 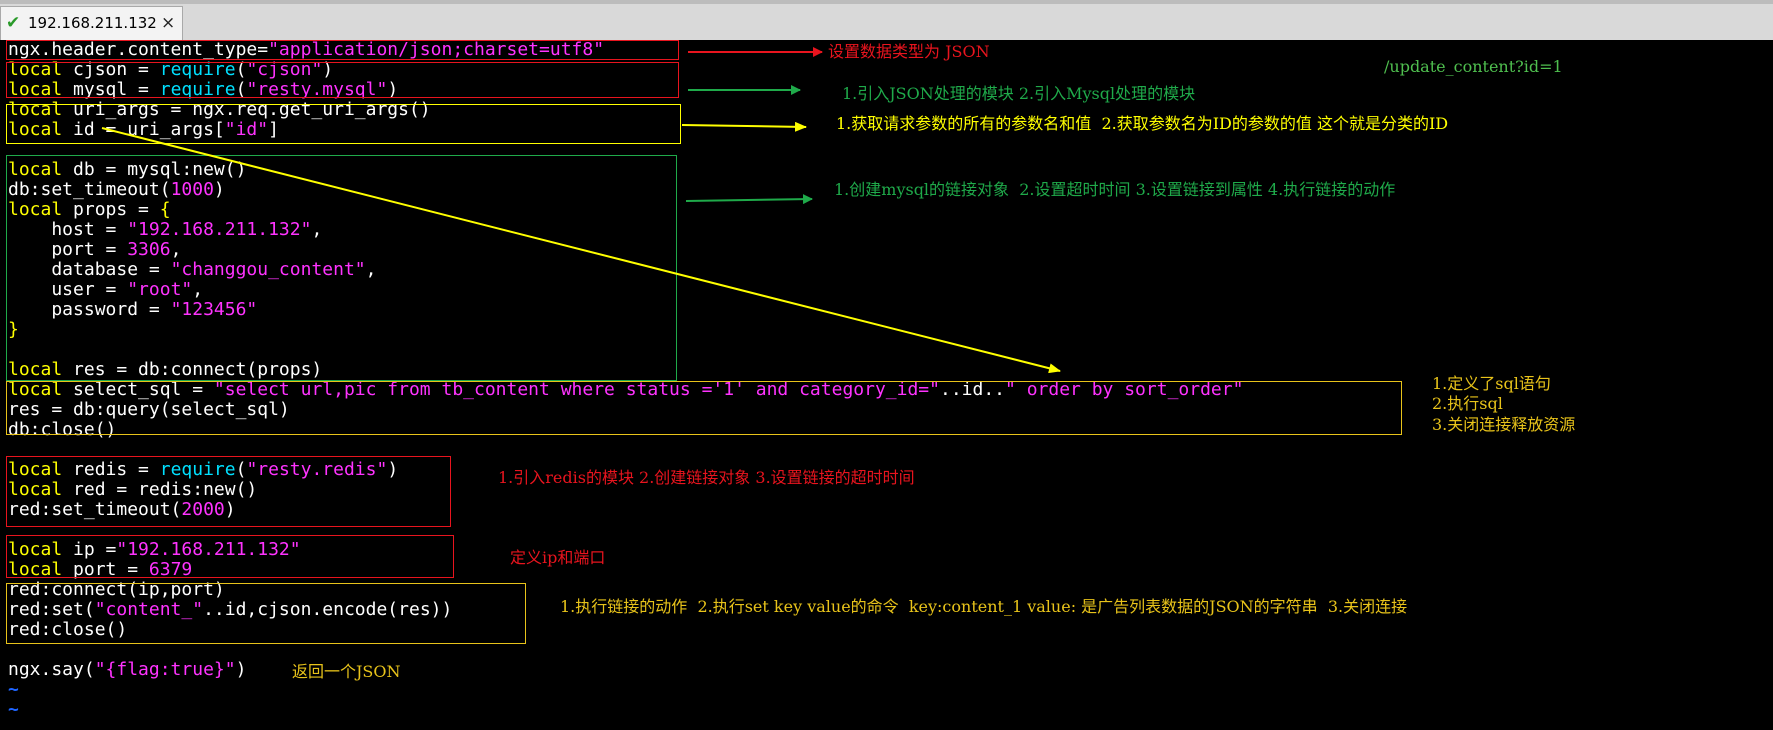 I want to click on tab-bar: ✔ 192.168.211.132 ×, so click(x=886, y=20).